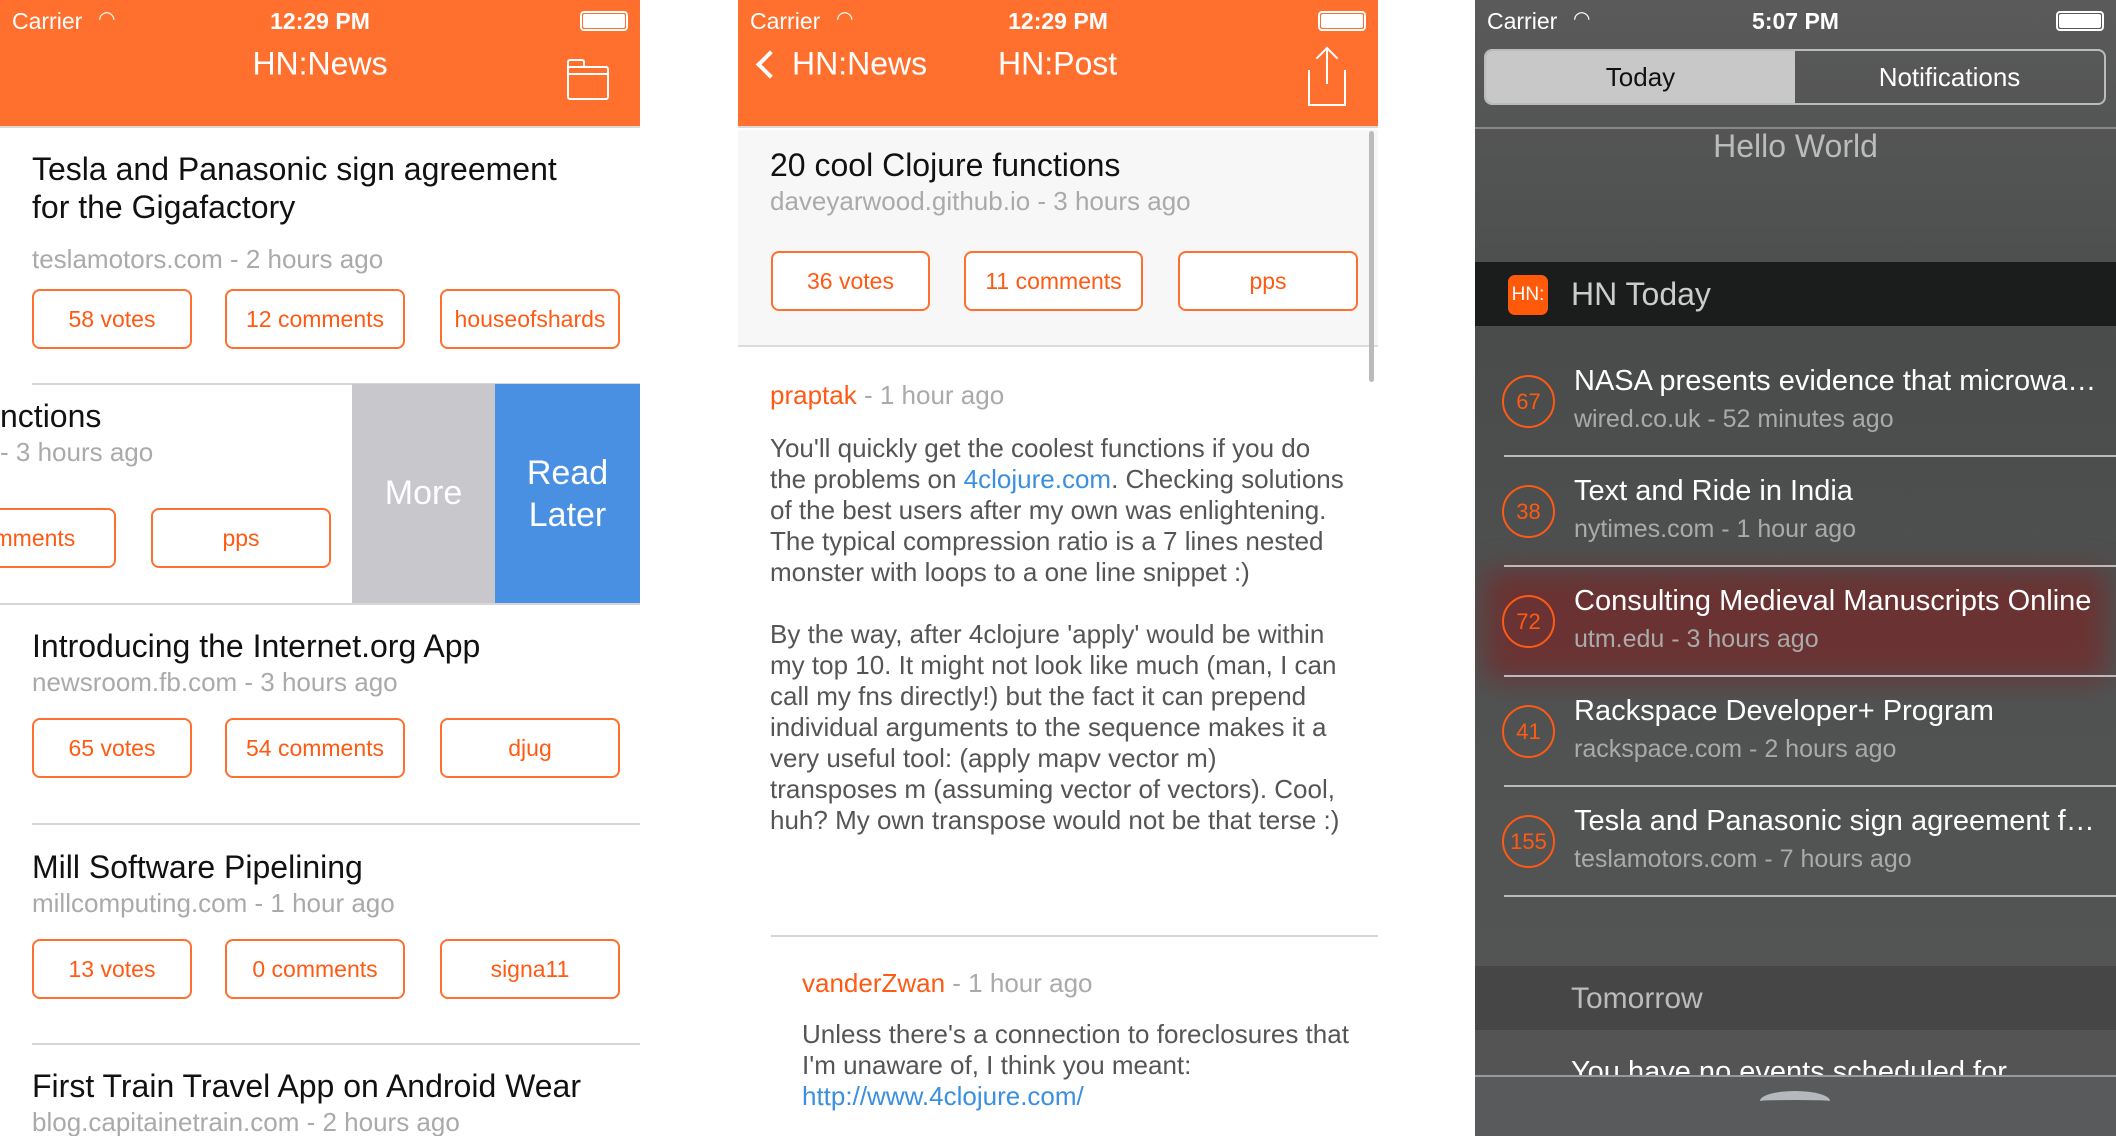 The image size is (2116, 1136). I want to click on score-badge: 155, so click(1528, 841).